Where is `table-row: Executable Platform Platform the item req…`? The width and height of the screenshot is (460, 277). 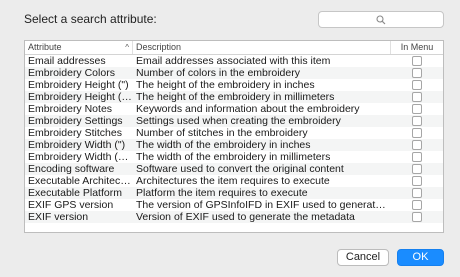
table-row: Executable Platform Platform the item req… is located at coordinates (234, 193).